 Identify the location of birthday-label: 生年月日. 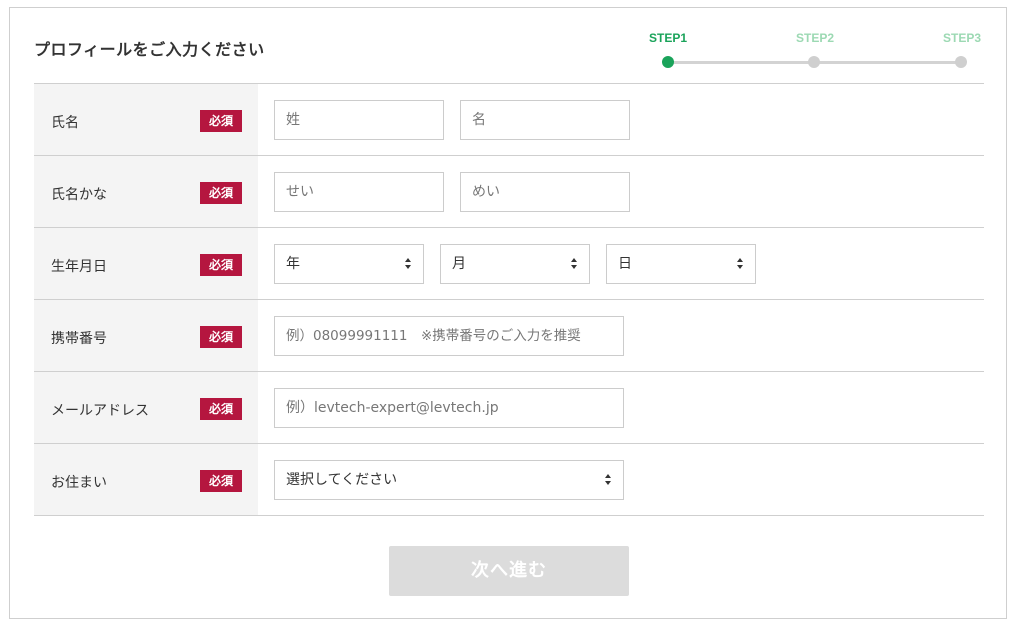
(79, 267).